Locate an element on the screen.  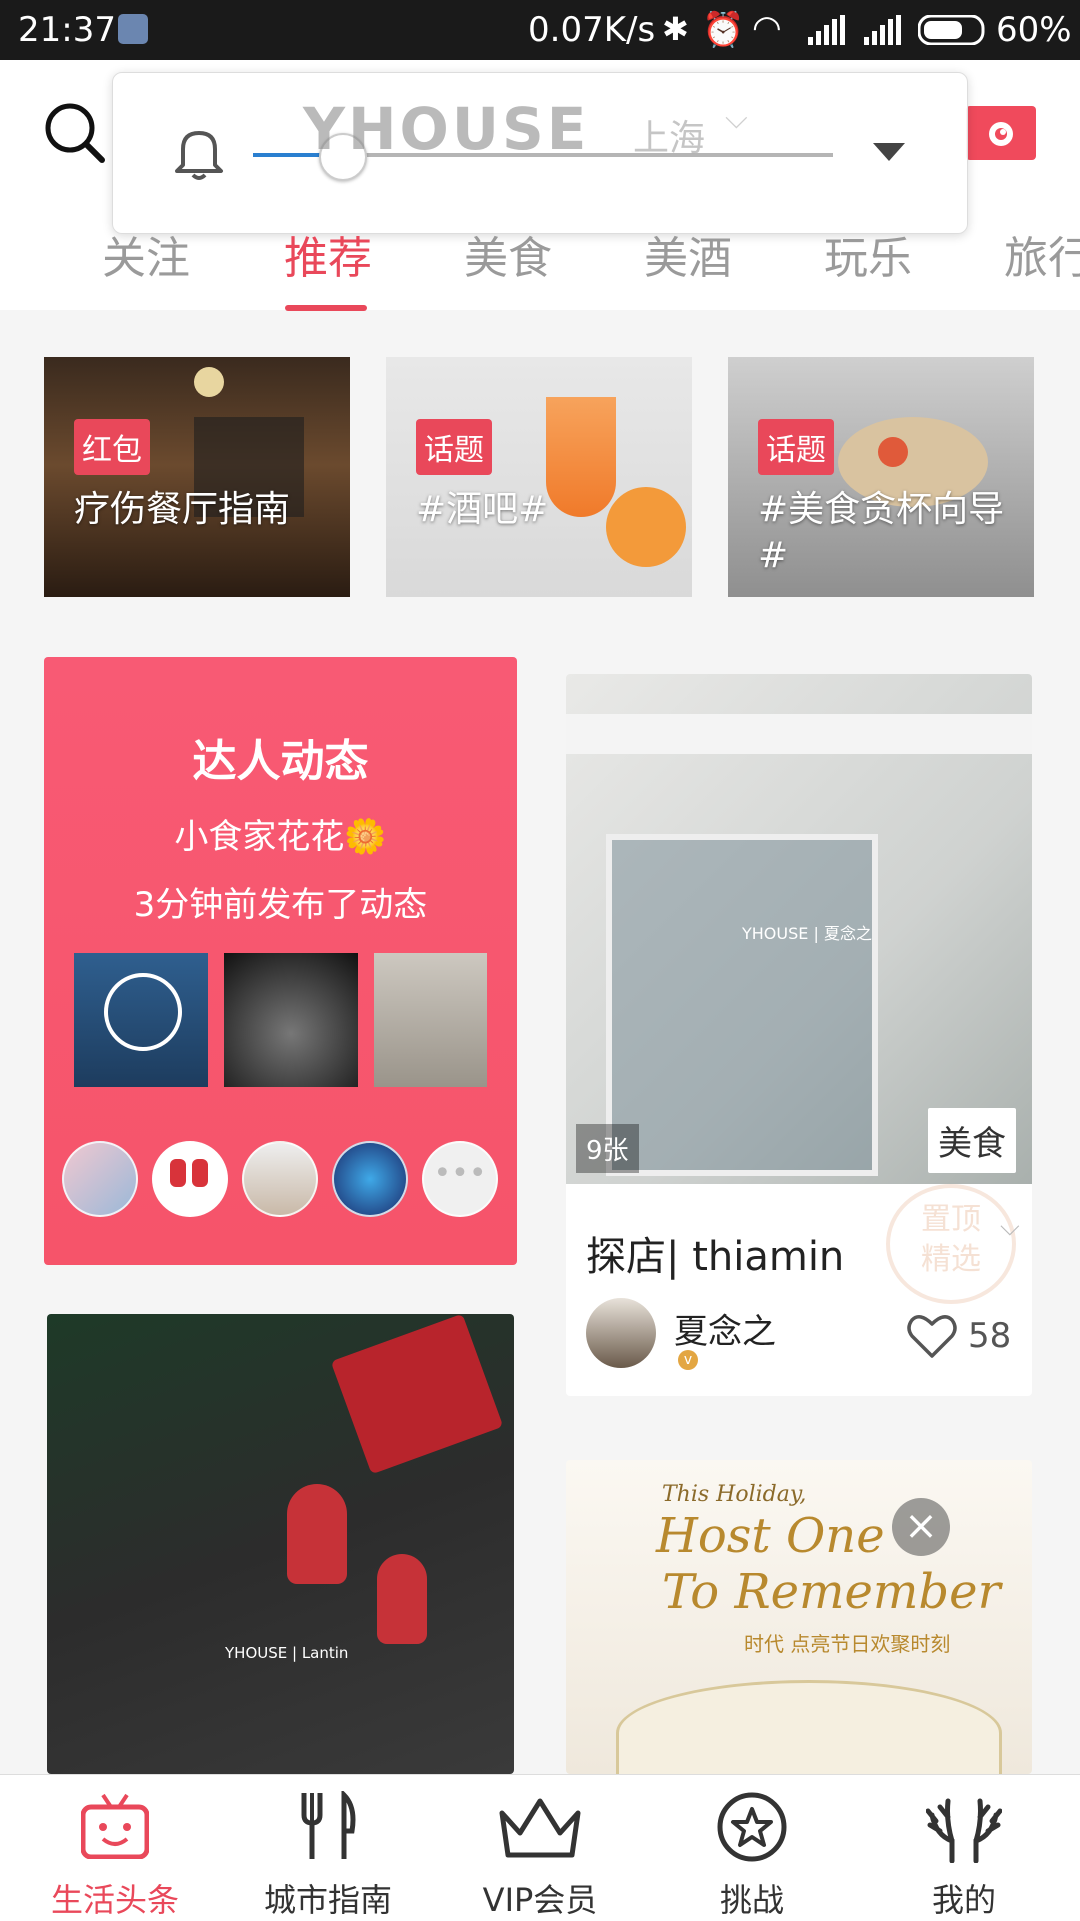
verified-icon: v is located at coordinates (688, 1360).